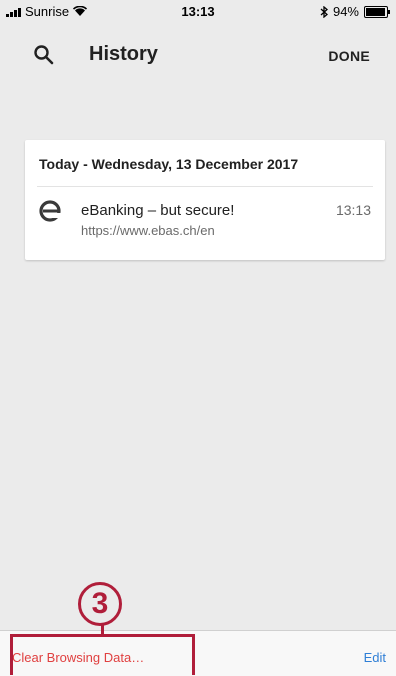 This screenshot has height=676, width=396. Describe the element at coordinates (44, 55) in the screenshot. I see `search-icon` at that location.